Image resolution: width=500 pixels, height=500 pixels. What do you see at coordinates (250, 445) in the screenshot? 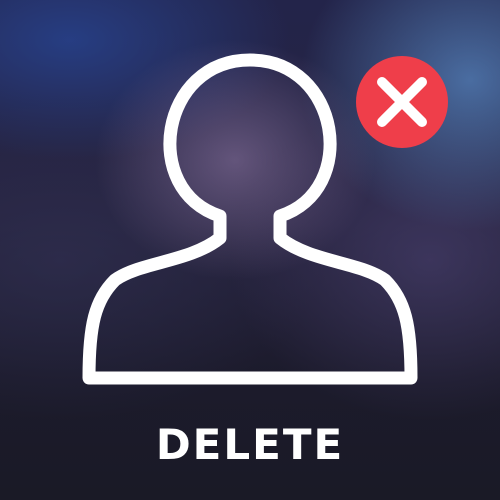
I see `delete-label: DELETE` at bounding box center [250, 445].